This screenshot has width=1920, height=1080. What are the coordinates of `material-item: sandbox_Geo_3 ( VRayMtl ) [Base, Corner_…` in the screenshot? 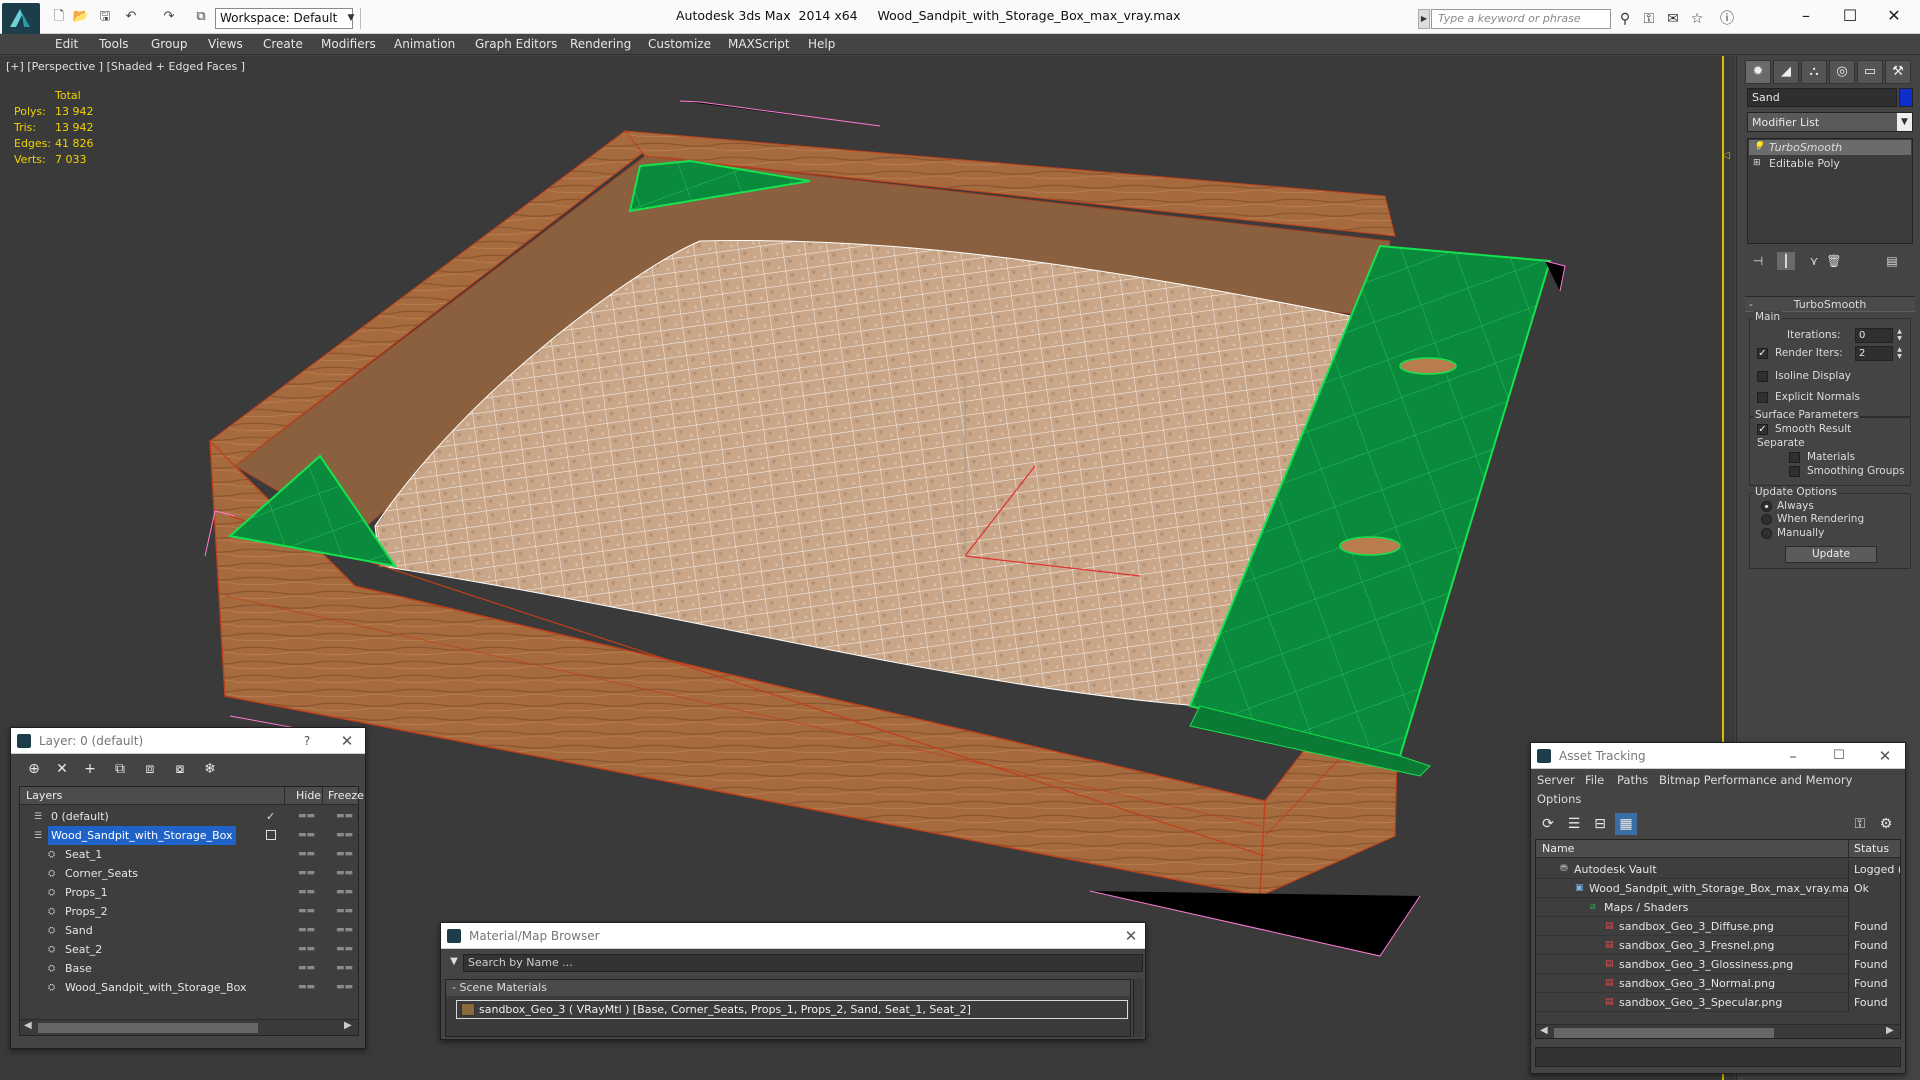 It's located at (792, 1009).